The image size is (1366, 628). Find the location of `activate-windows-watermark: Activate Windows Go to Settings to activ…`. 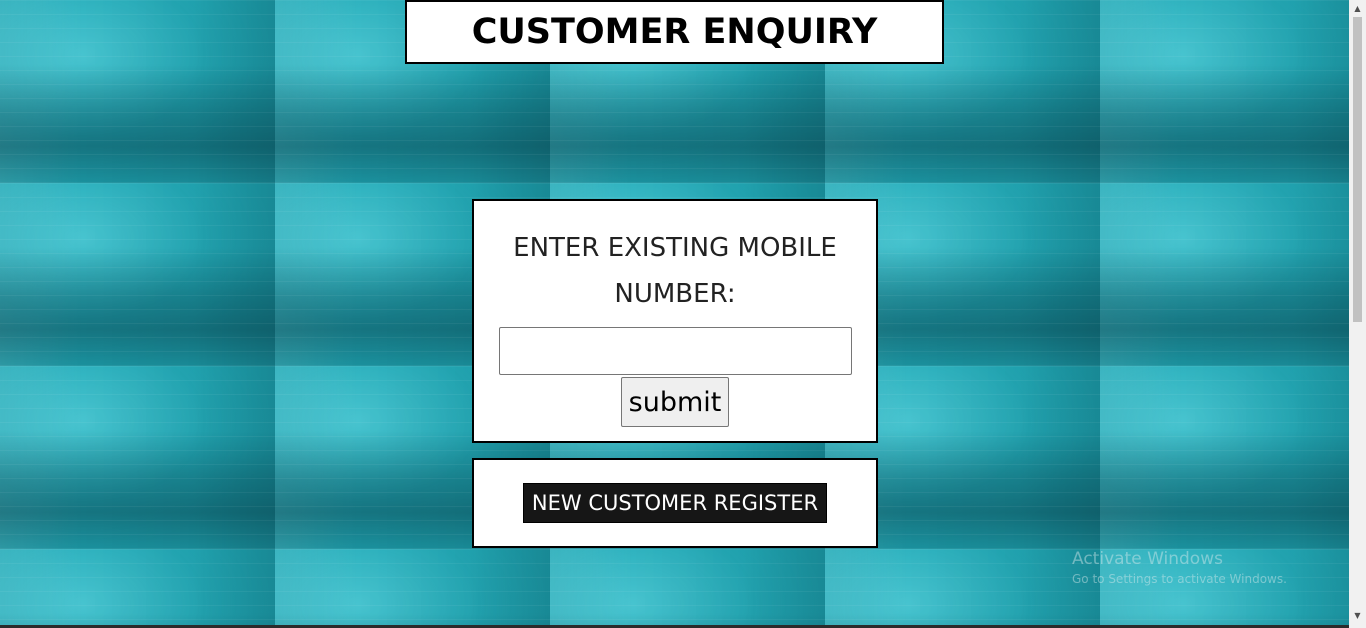

activate-windows-watermark: Activate Windows Go to Settings to activ… is located at coordinates (1179, 568).